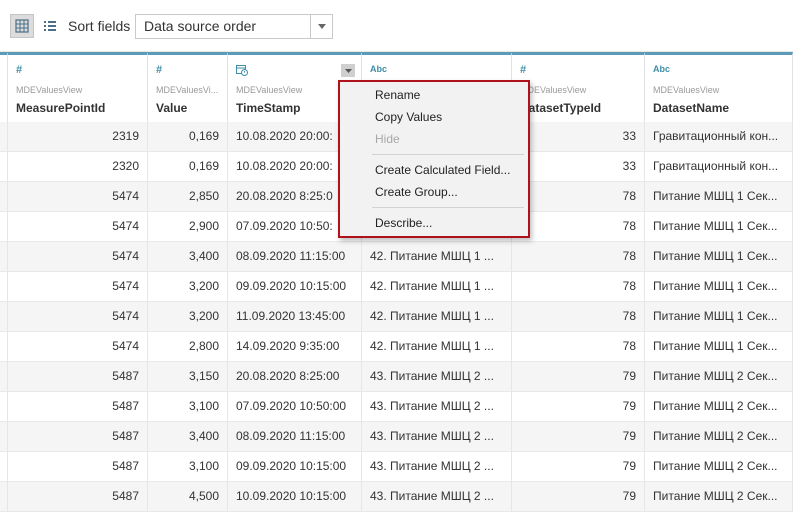 The height and width of the screenshot is (517, 793). What do you see at coordinates (295, 497) in the screenshot?
I see `cell-timestamp: 10.09.2020 10:15:00` at bounding box center [295, 497].